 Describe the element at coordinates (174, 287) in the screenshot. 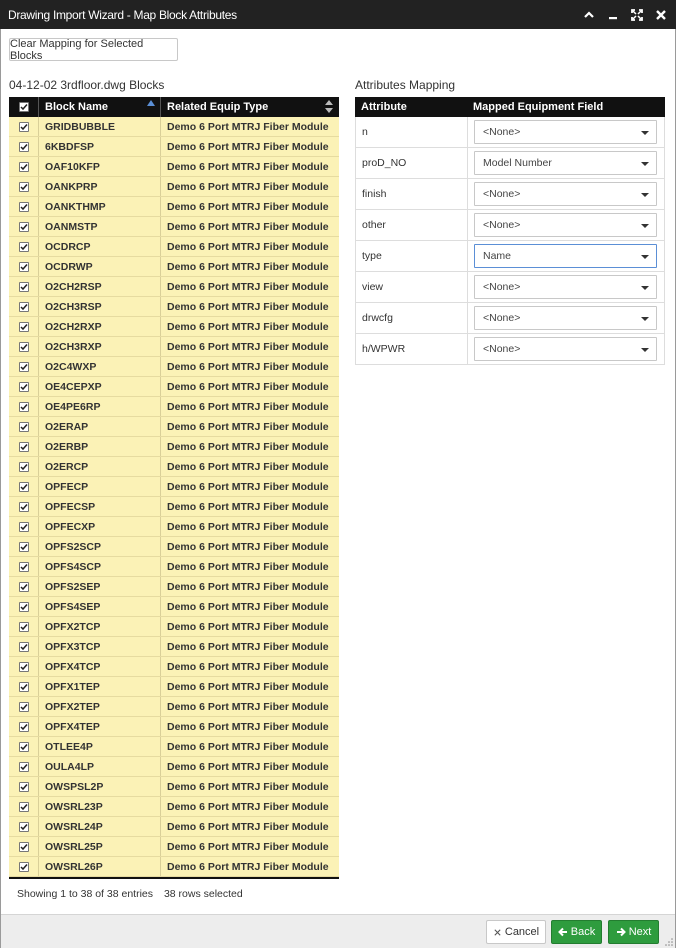

I see `table-row: O2CH2RSP Demo 6 Port MTRJ Fiber Module` at that location.